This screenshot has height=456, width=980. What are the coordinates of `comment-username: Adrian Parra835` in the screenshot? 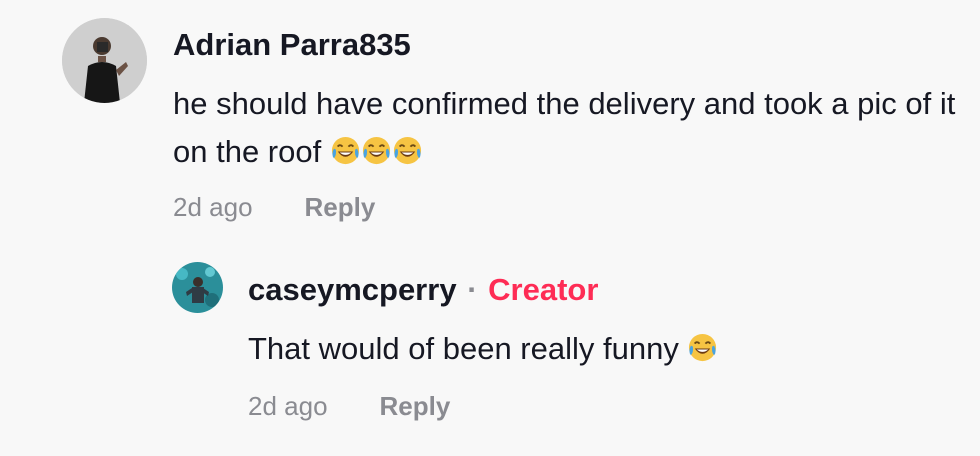 It's located at (292, 45).